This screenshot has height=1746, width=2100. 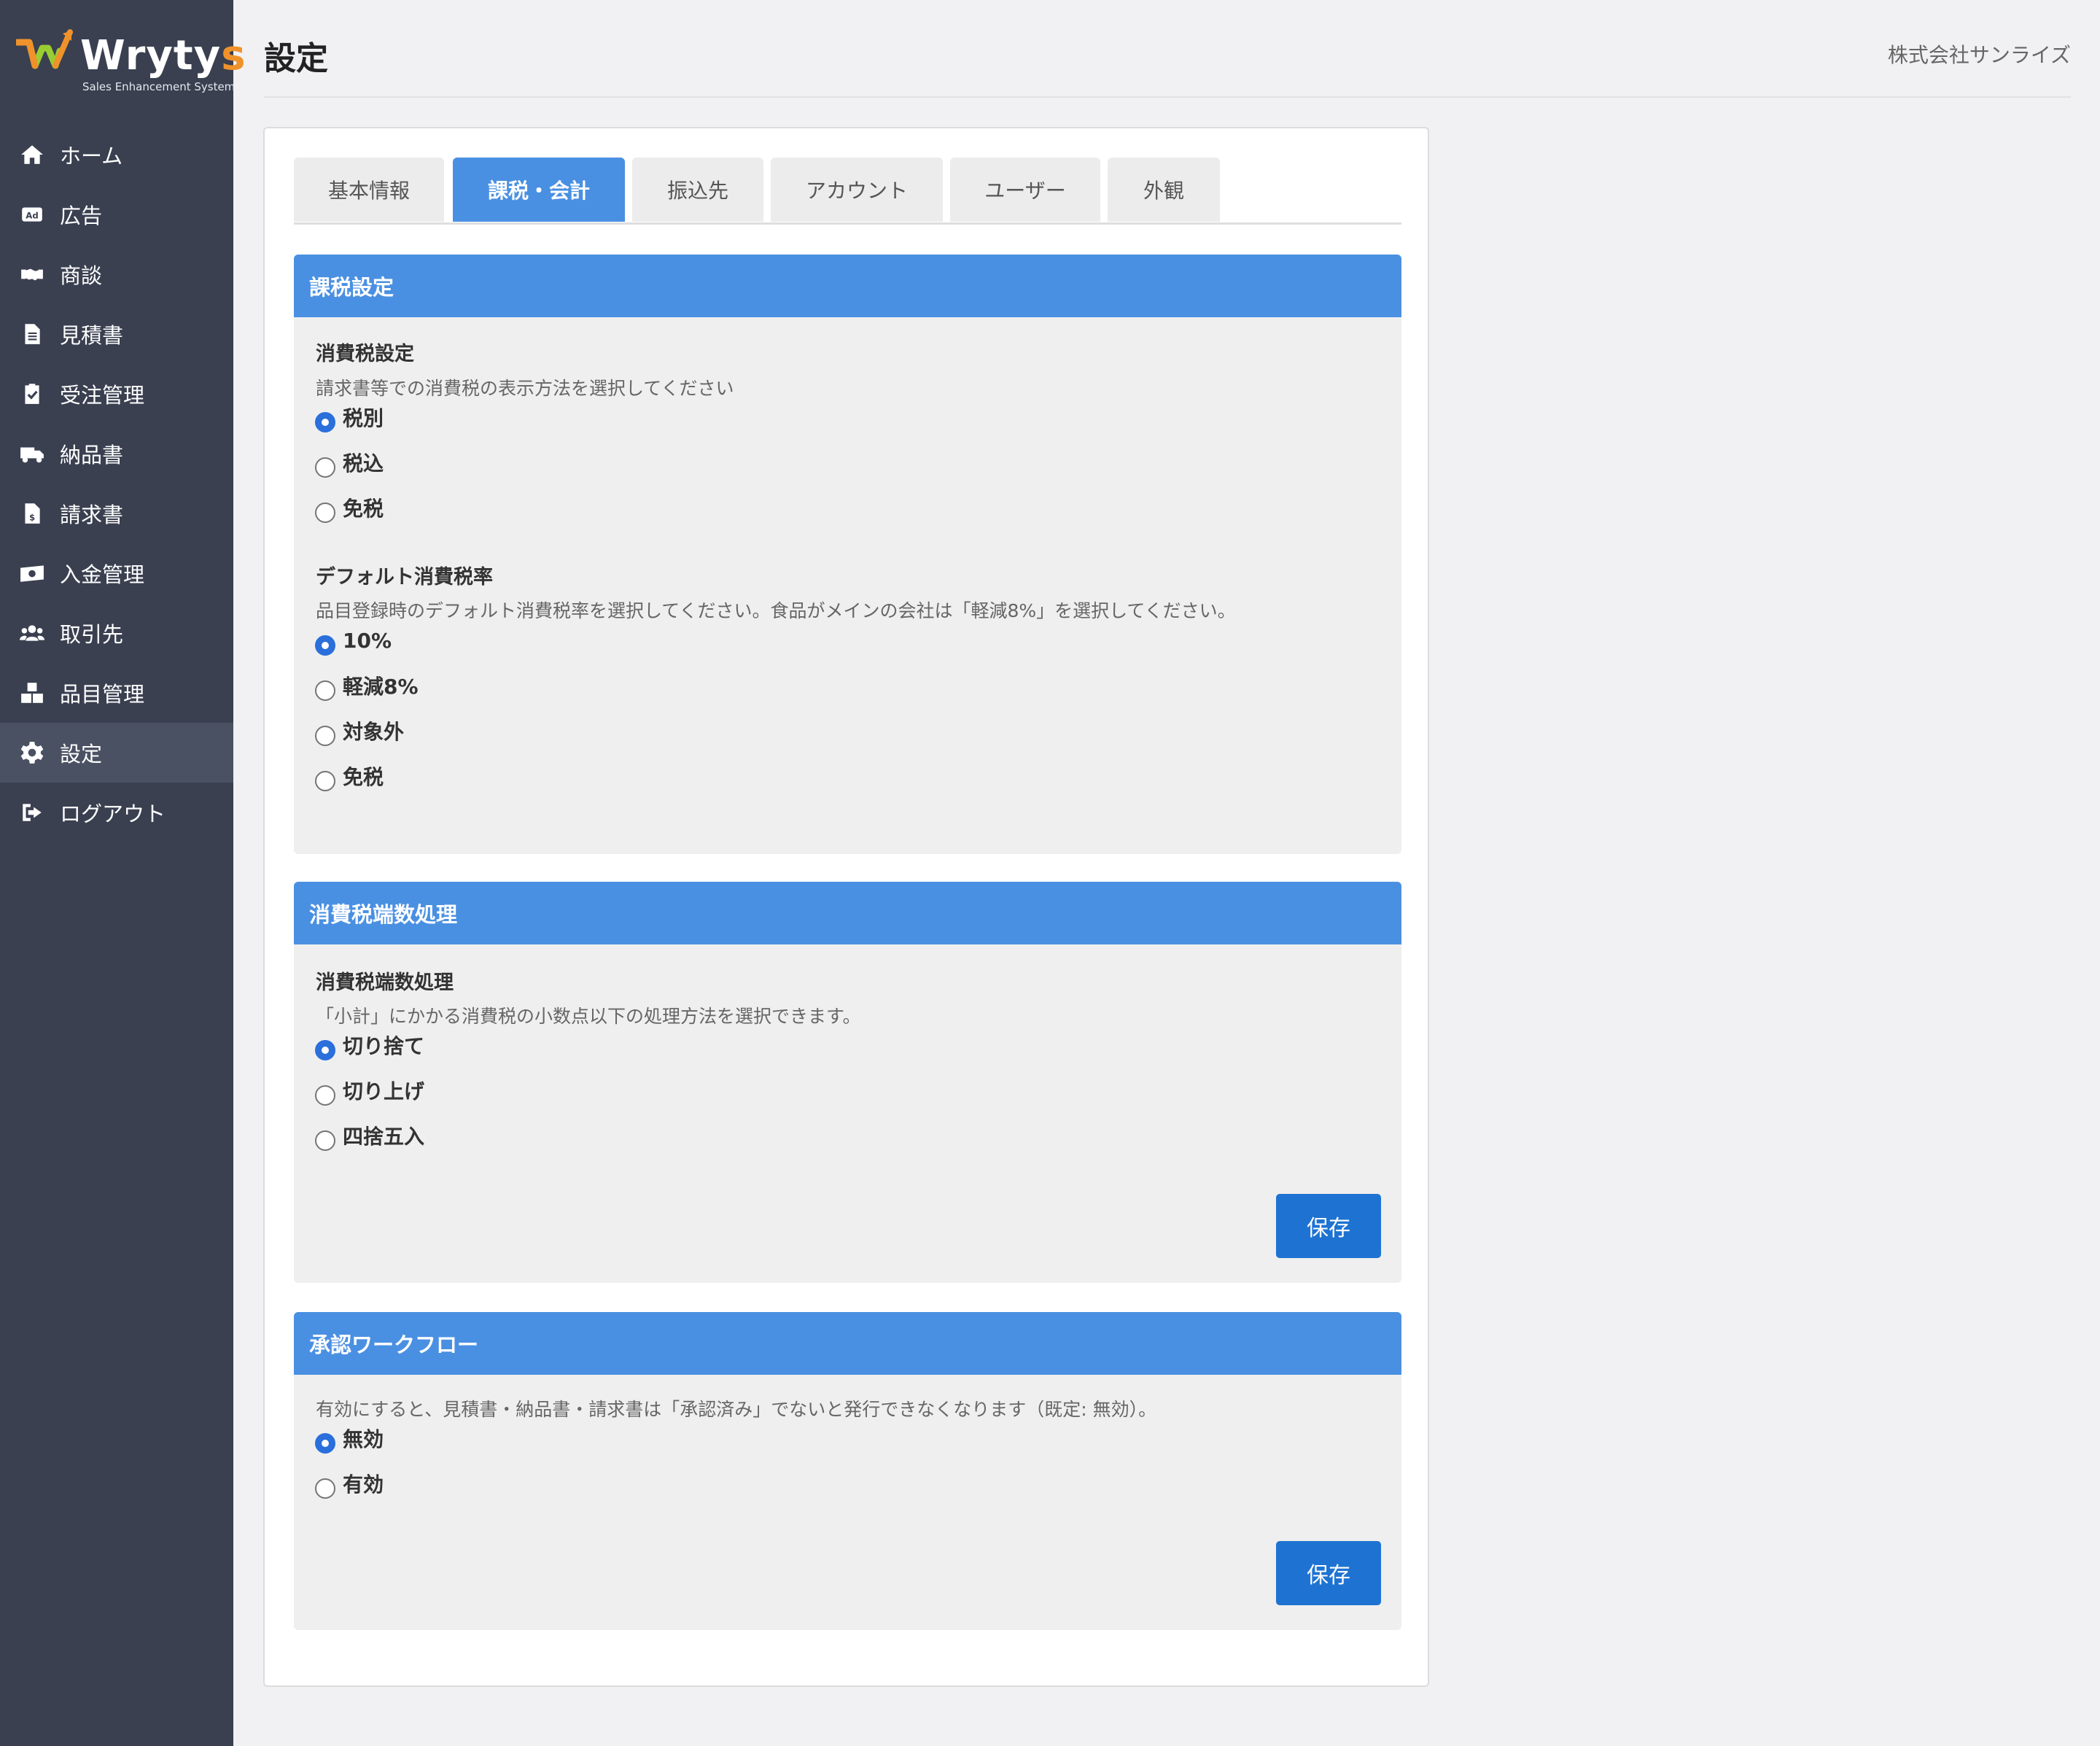 I want to click on sidebar-item-items: 品目管理, so click(x=116, y=693).